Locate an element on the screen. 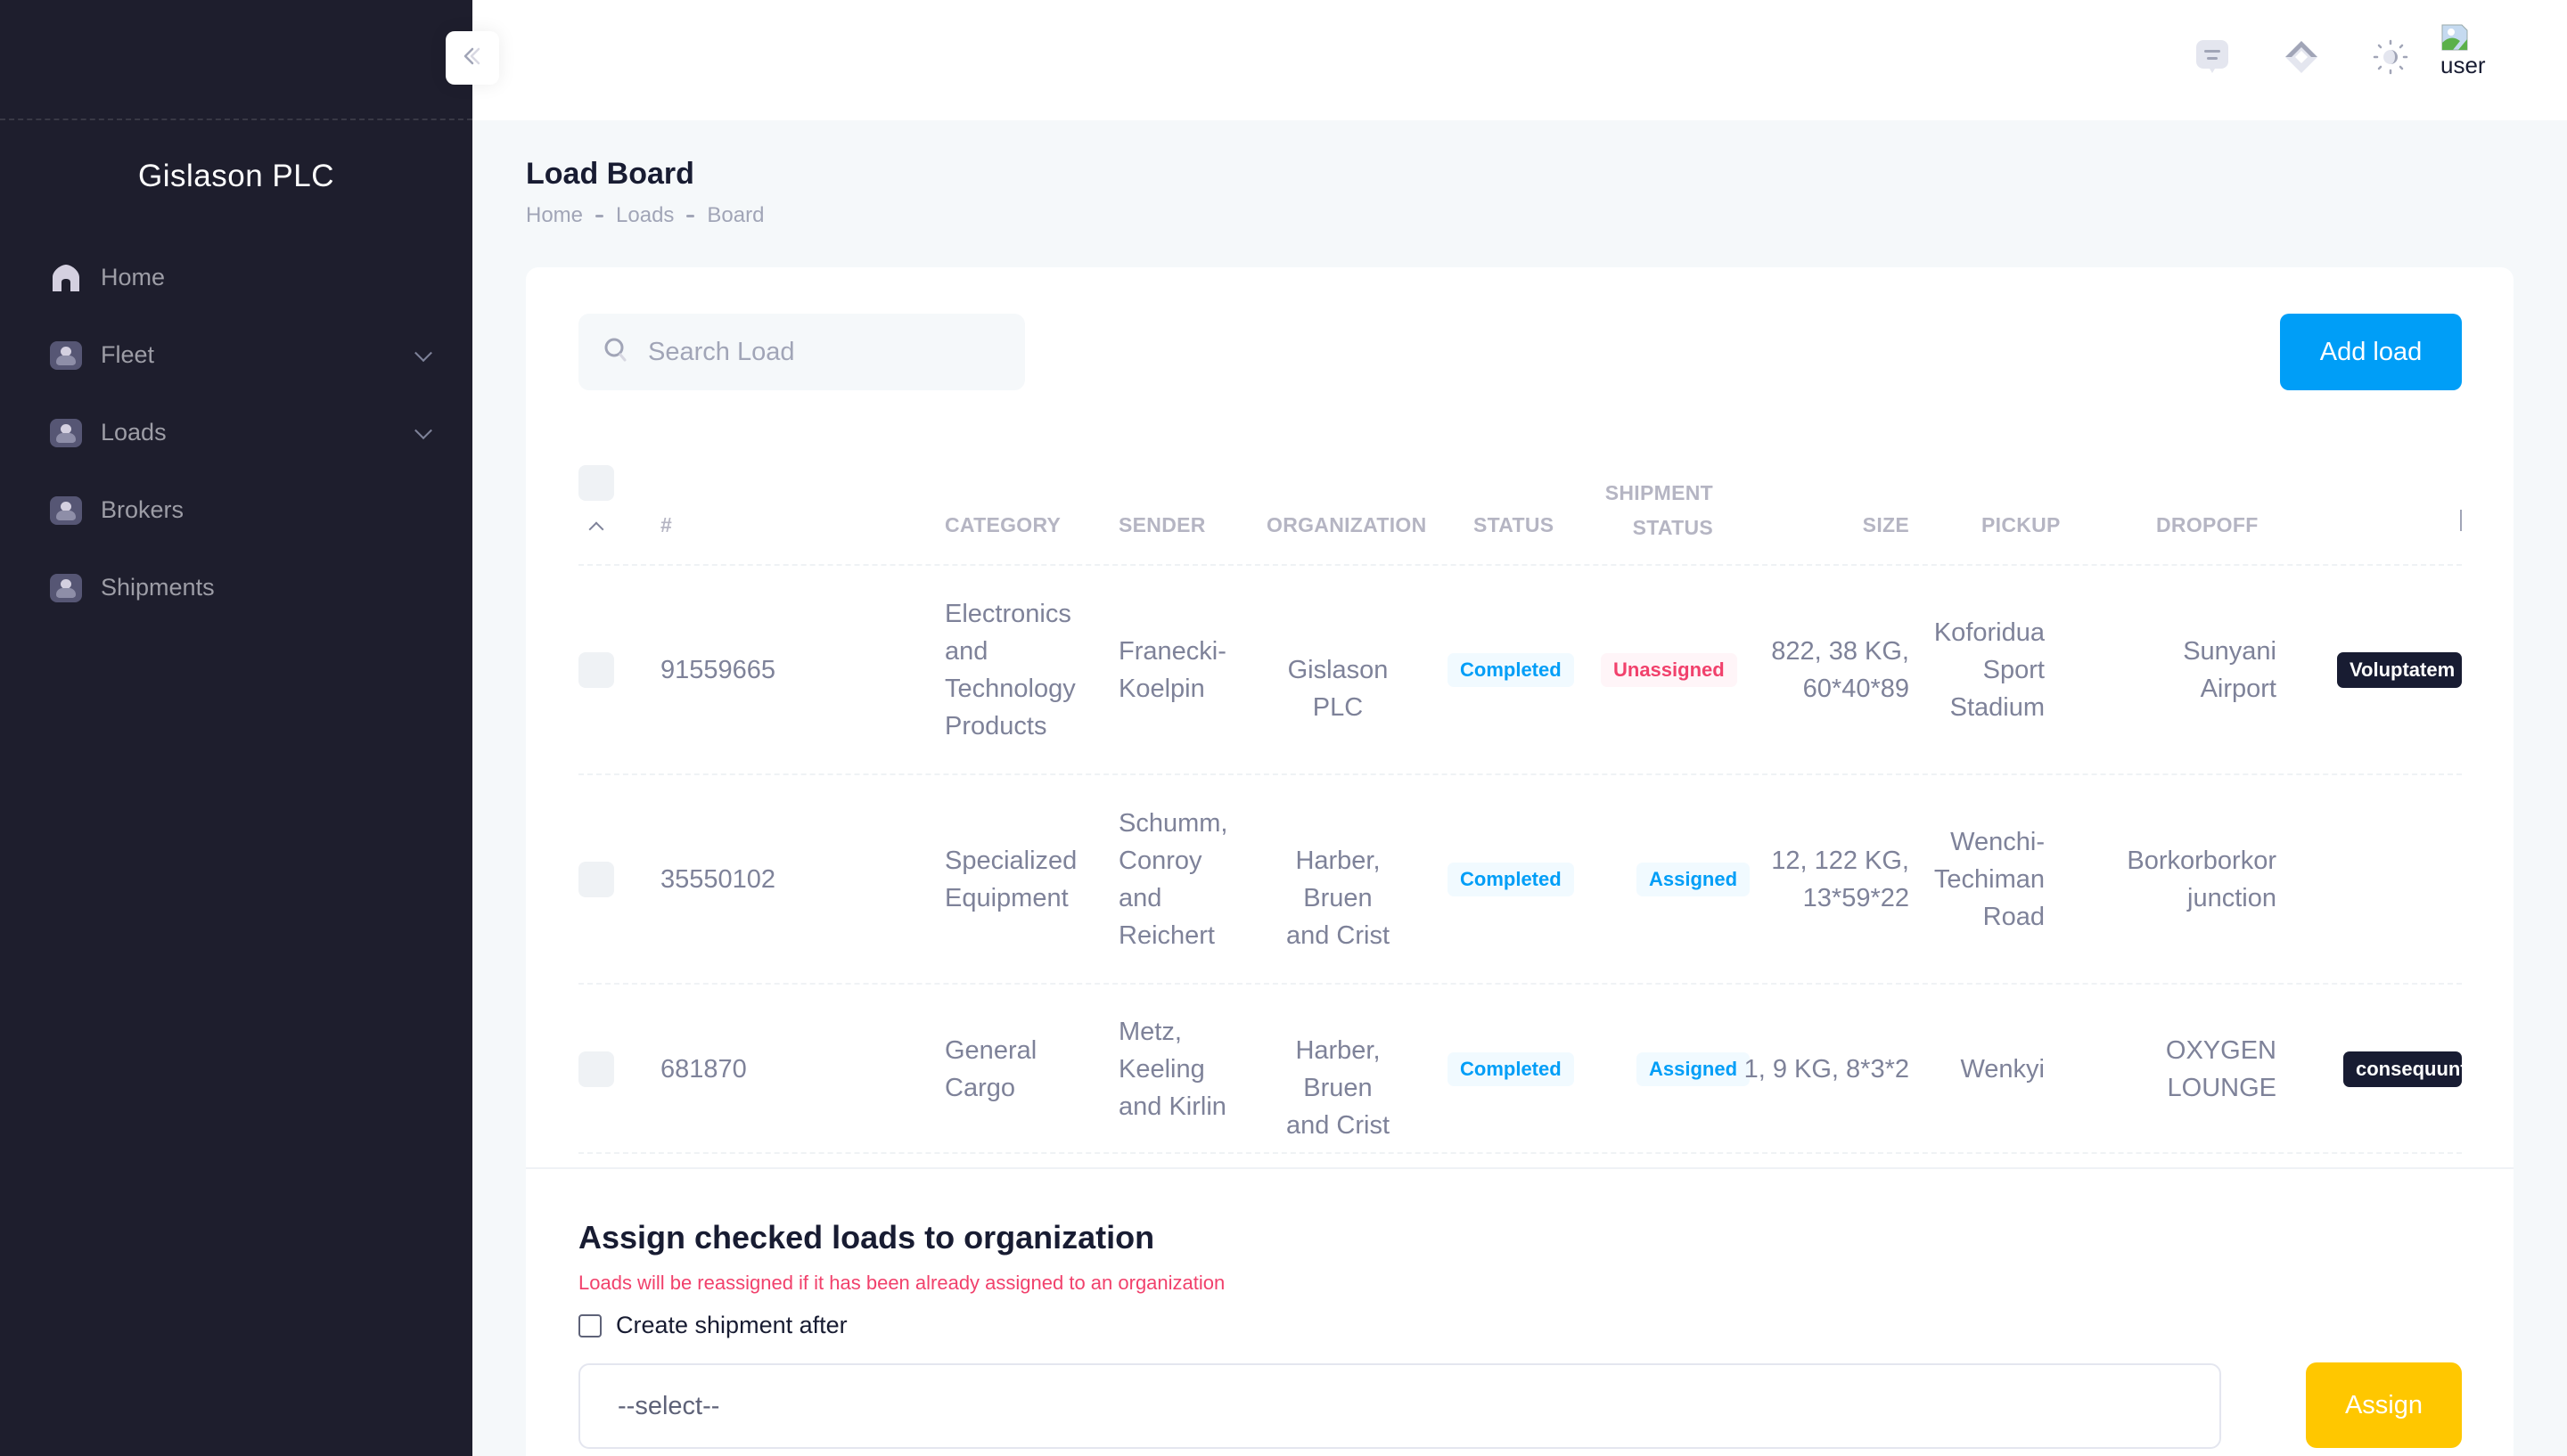  column-resize-handle is located at coordinates (2461, 520).